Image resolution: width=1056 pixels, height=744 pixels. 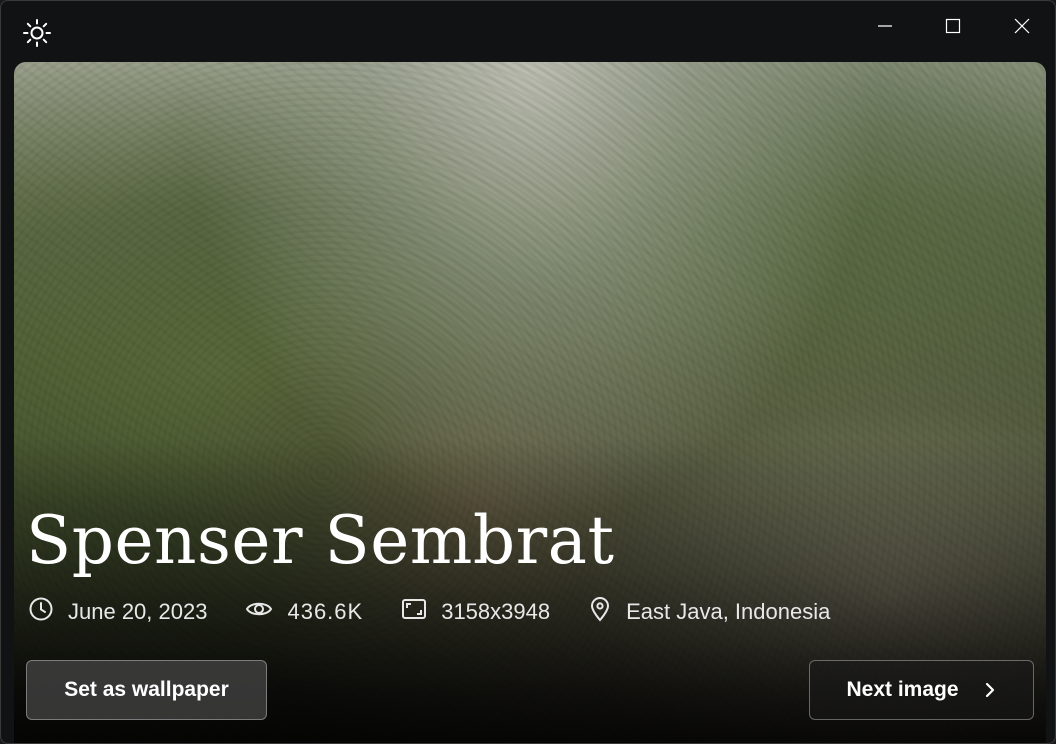 I want to click on close-icon, so click(x=1022, y=26).